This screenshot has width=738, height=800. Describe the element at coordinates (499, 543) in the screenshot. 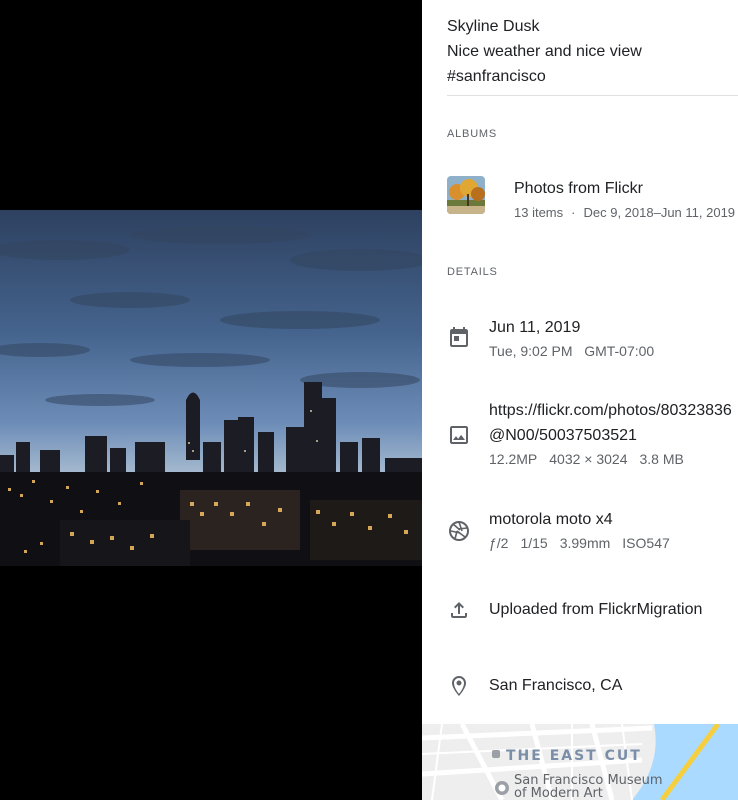

I see `camera-aperture: ƒ/2` at that location.